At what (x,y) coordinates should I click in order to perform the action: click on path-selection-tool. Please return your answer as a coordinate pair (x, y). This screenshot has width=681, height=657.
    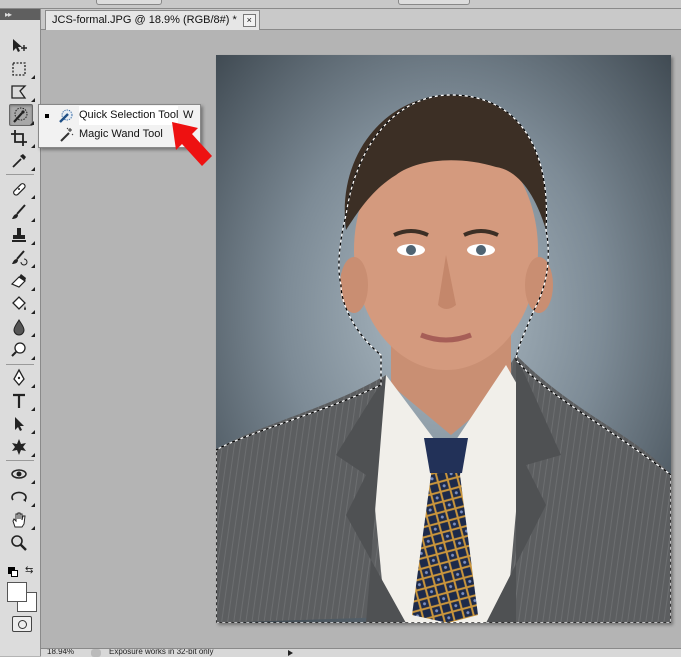
    Looking at the image, I should click on (22, 424).